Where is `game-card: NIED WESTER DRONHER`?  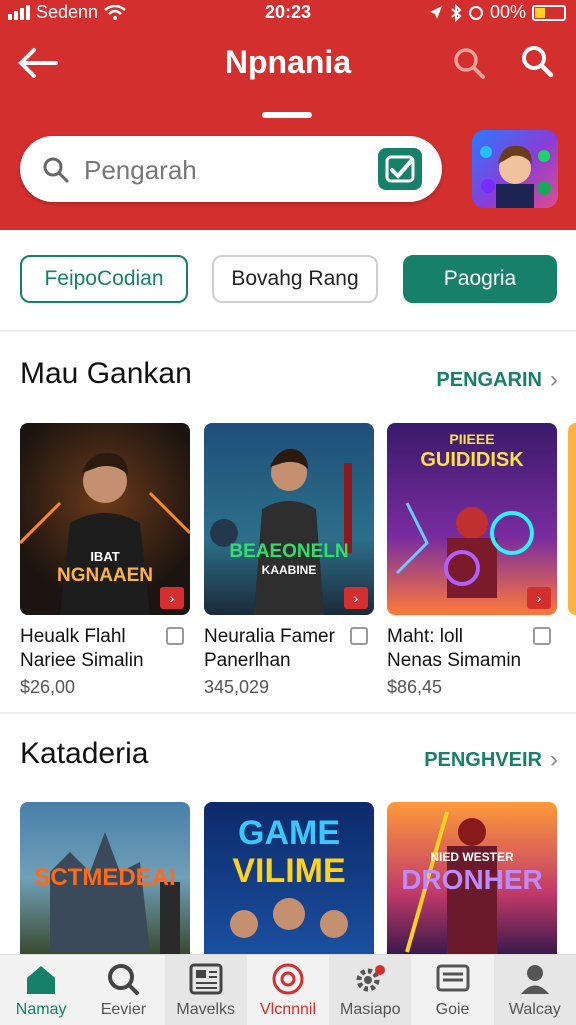
game-card: NIED WESTER DRONHER is located at coordinates (472, 878).